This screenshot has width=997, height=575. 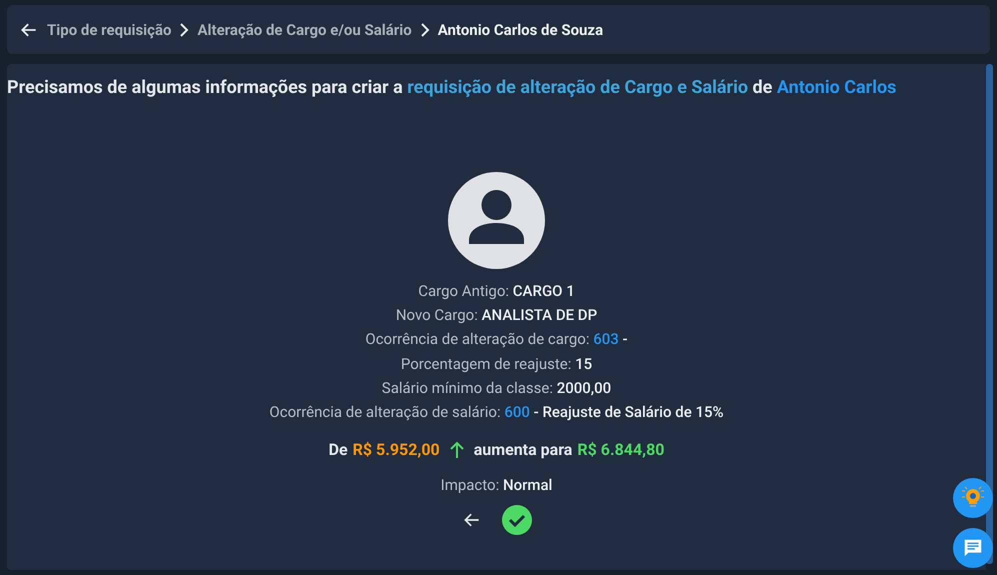 What do you see at coordinates (496, 220) in the screenshot?
I see `avatar-icon` at bounding box center [496, 220].